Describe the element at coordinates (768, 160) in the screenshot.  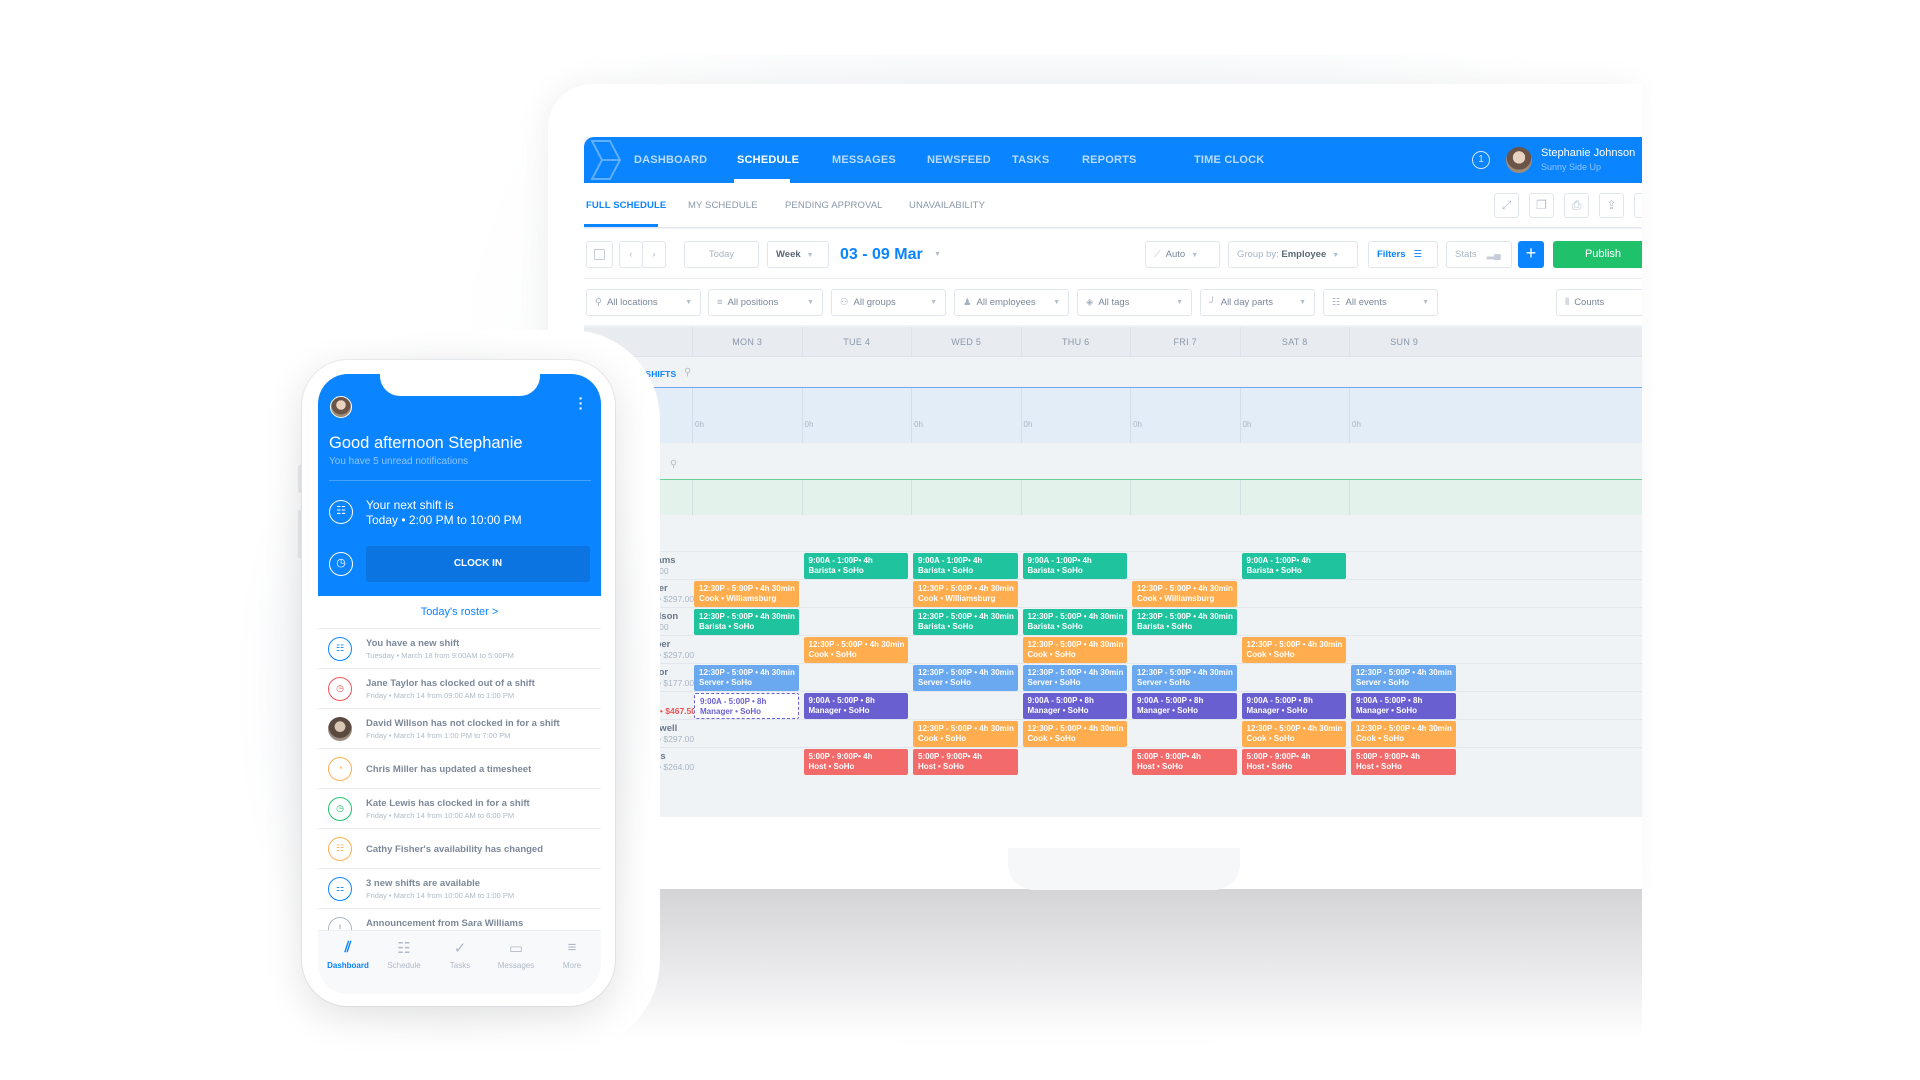
I see `nav-schedule: SCHEDULE` at that location.